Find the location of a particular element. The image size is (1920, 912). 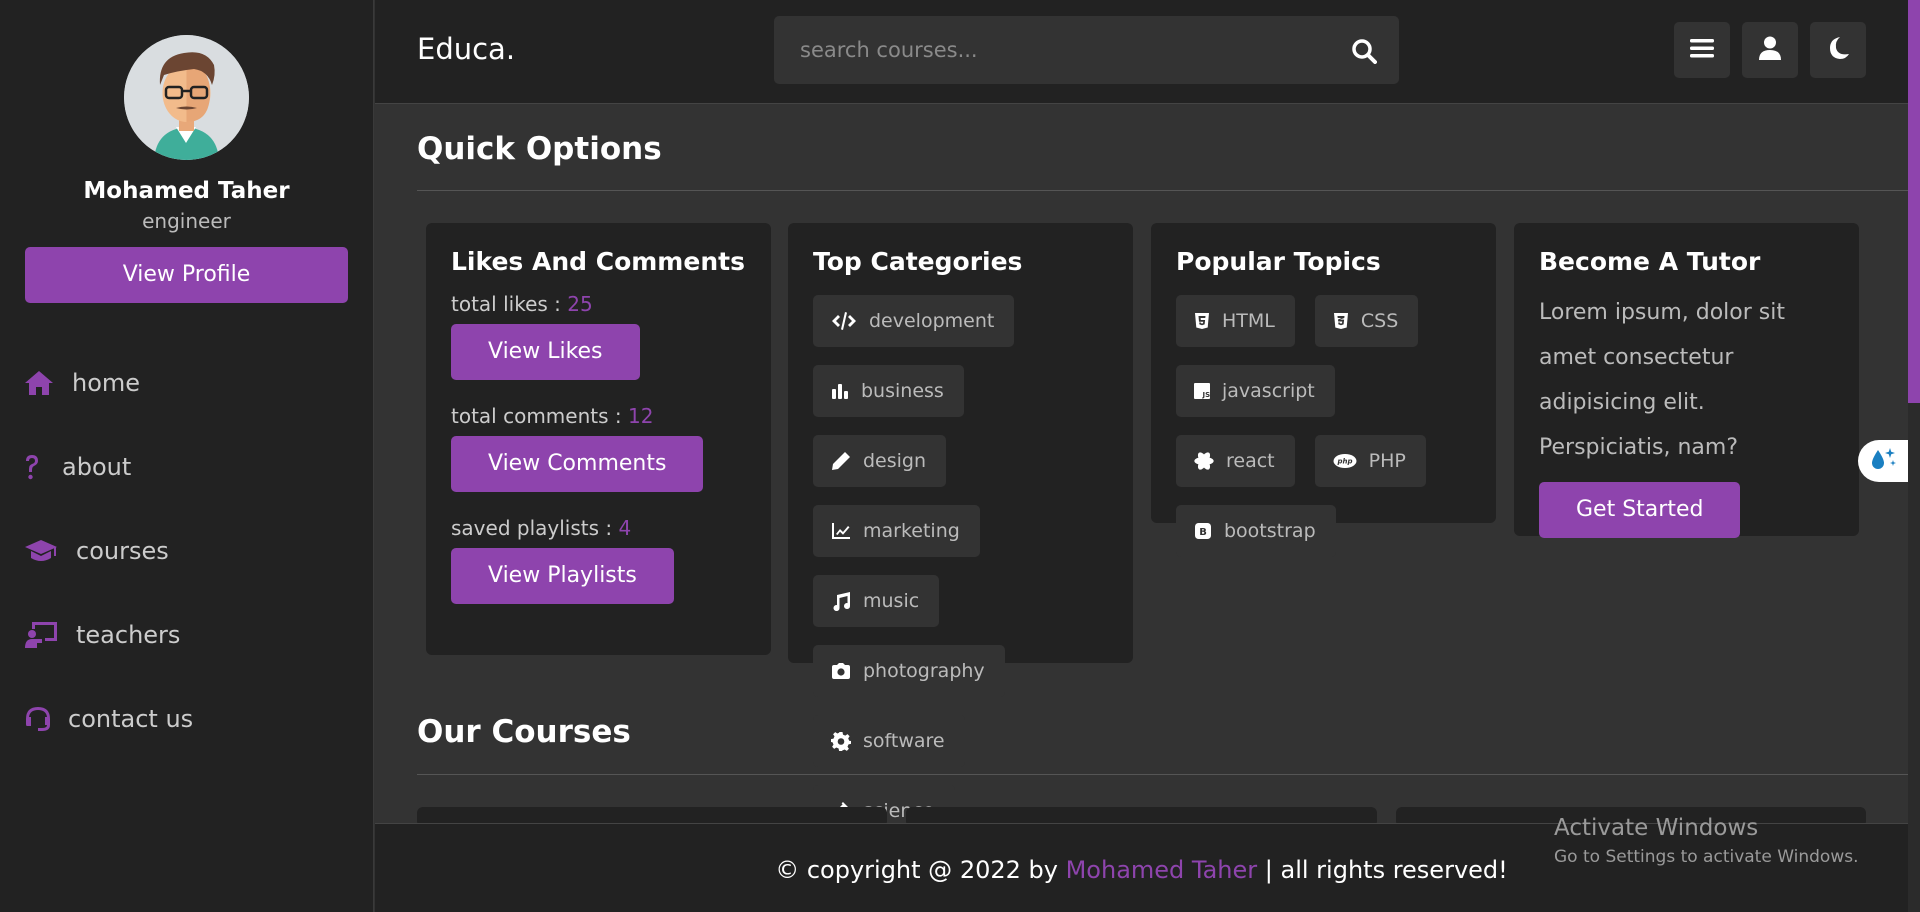

top-header: Educa. is located at coordinates (1147, 52).